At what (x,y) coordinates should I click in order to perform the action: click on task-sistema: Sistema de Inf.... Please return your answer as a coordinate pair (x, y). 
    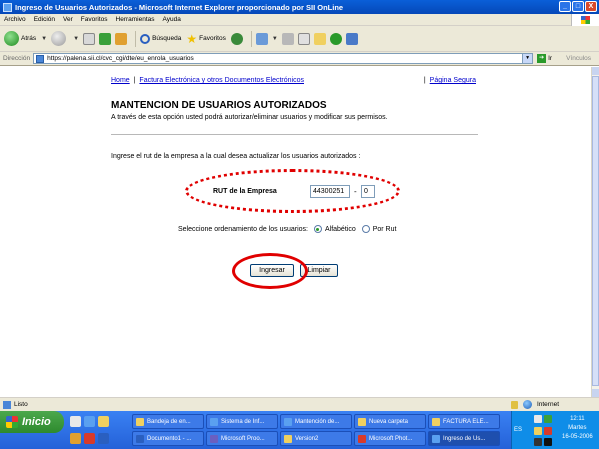
    Looking at the image, I should click on (242, 421).